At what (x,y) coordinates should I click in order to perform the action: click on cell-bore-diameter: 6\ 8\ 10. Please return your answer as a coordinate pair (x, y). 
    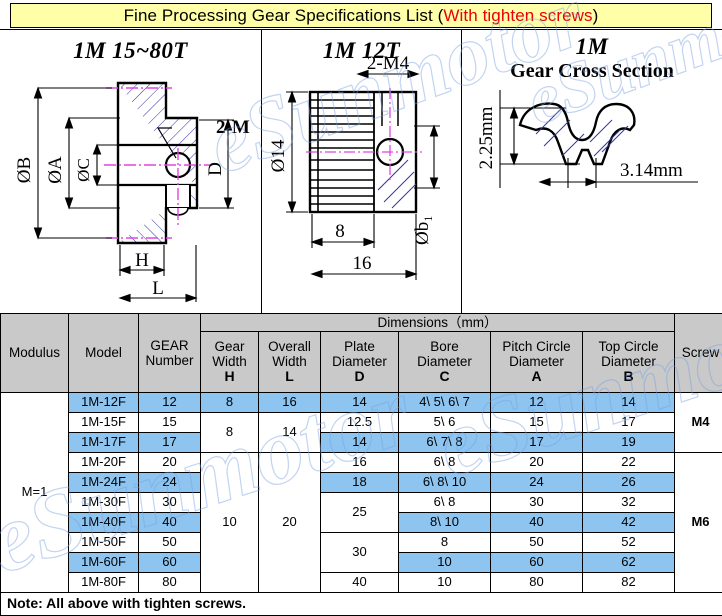
    Looking at the image, I should click on (445, 483).